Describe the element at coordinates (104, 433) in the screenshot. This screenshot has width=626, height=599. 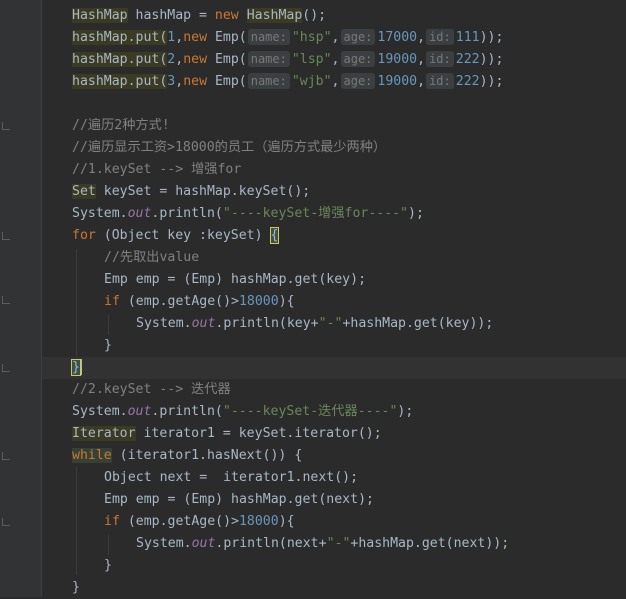
I see `type-name: Iterator` at that location.